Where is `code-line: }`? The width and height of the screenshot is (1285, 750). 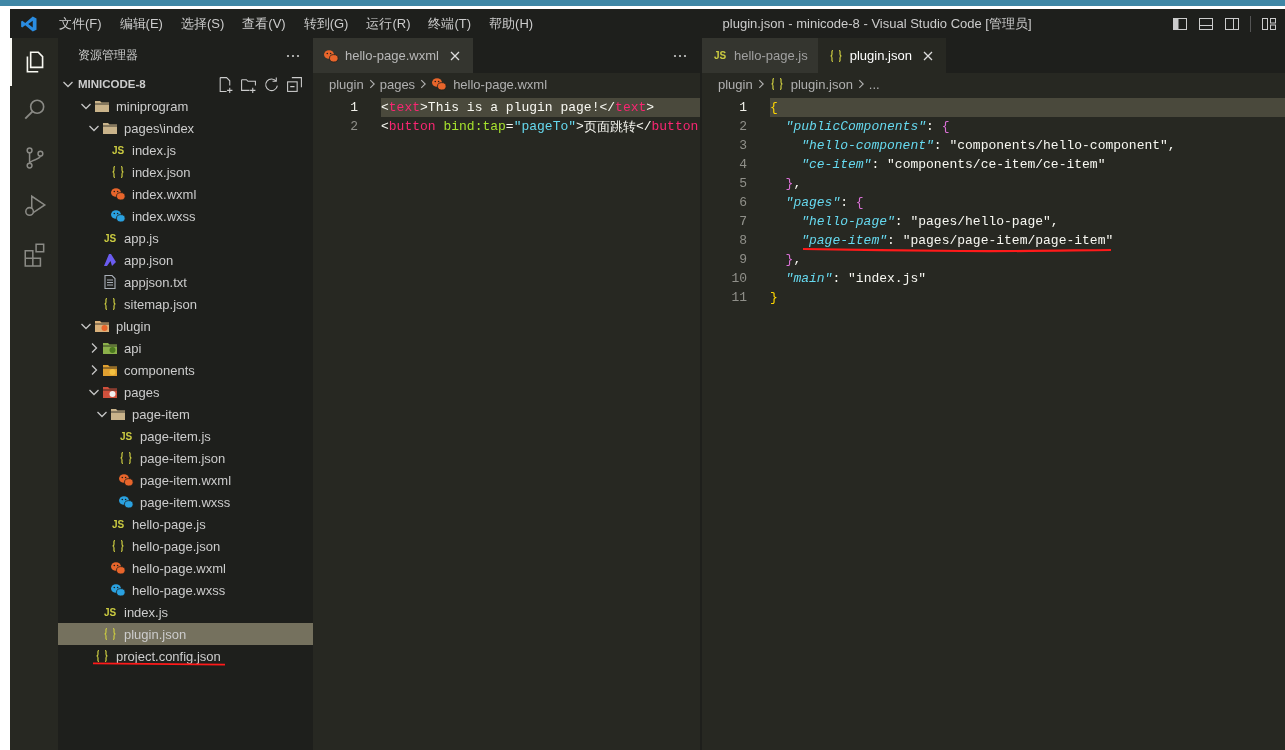 code-line: } is located at coordinates (774, 298).